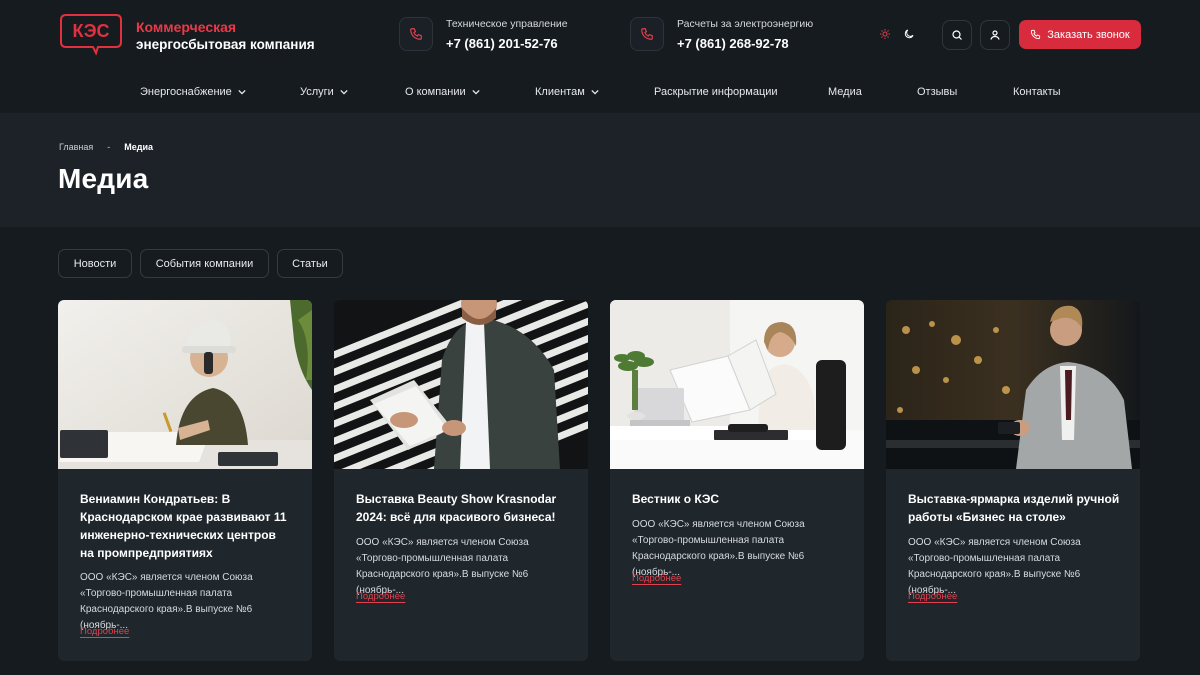 This screenshot has height=675, width=1200. I want to click on nav-item-label: Раскрытие информации, so click(716, 92).